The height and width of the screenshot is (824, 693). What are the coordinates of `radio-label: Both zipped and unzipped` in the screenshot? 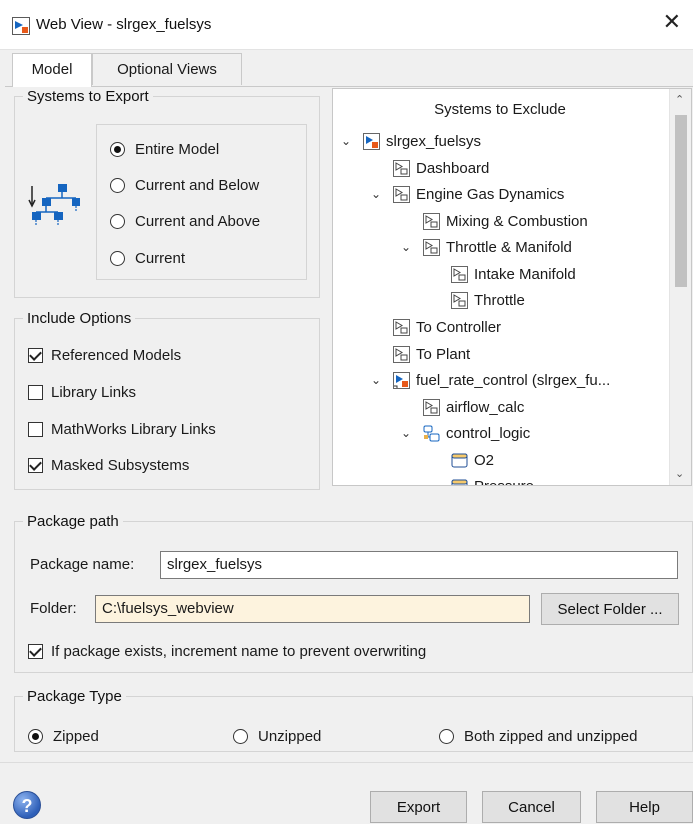 It's located at (551, 736).